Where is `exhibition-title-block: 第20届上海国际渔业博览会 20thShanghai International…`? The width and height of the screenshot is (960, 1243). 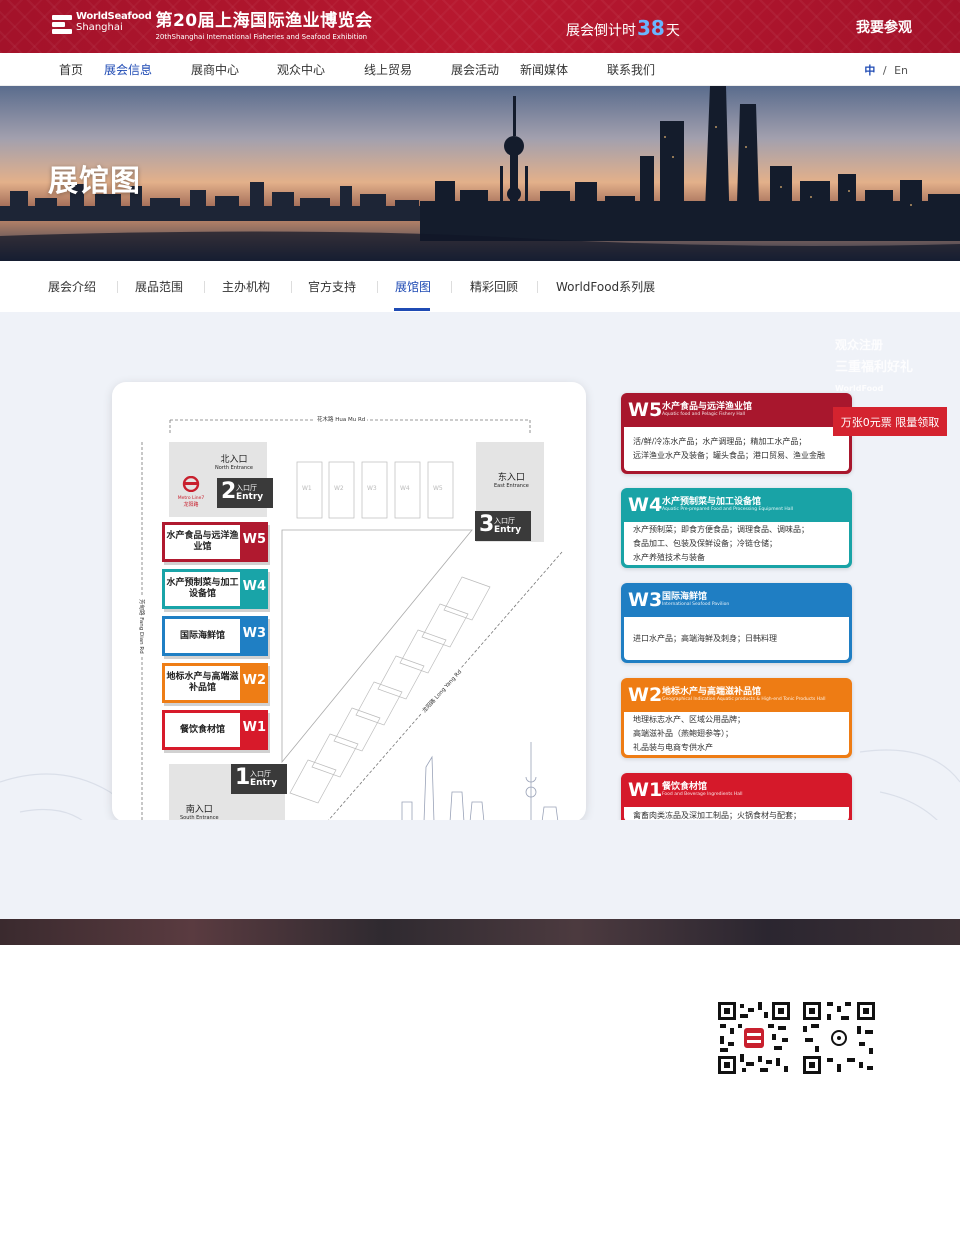
exhibition-title-block: 第20届上海国际渔业博览会 20thShanghai International… is located at coordinates (263, 26).